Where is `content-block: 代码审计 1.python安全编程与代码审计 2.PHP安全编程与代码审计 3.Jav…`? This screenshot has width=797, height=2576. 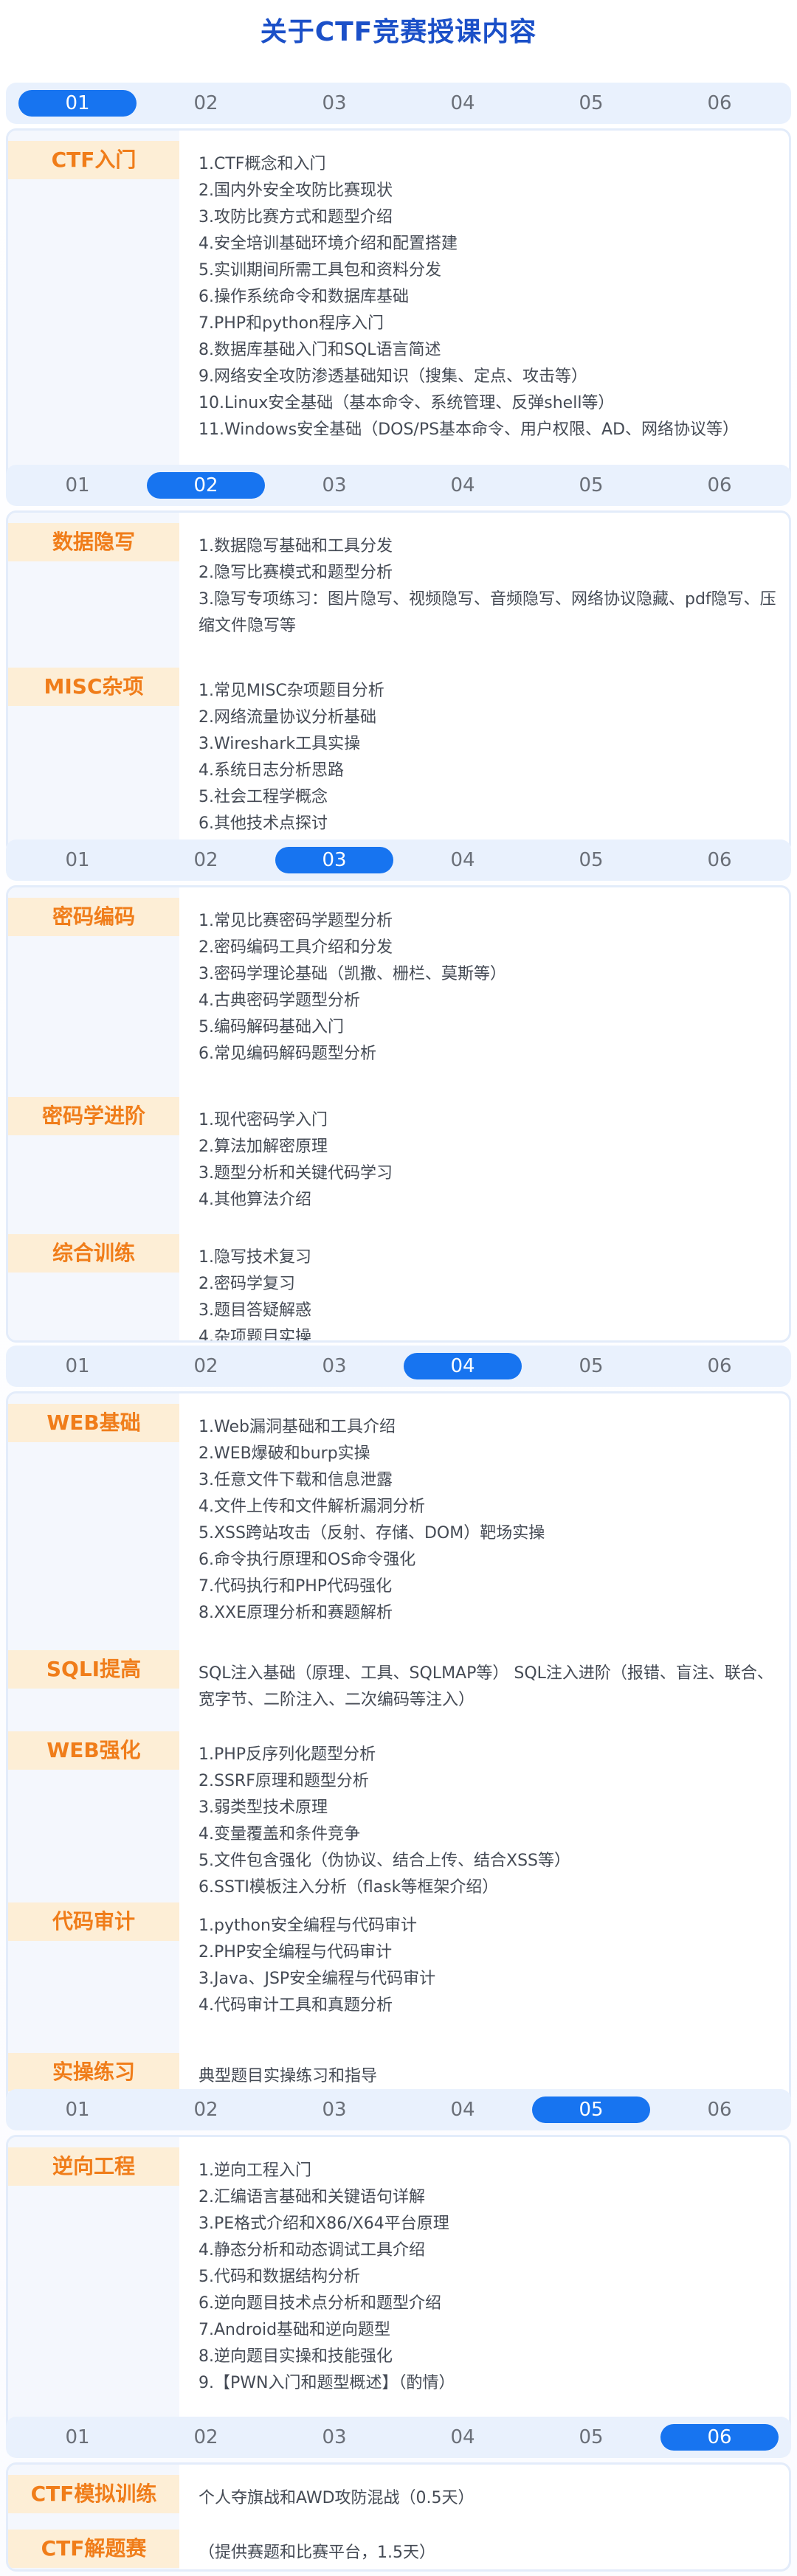
content-block: 代码审计 1.python安全编程与代码审计 2.PHP安全编程与代码审计 3.Jav… is located at coordinates (398, 1978).